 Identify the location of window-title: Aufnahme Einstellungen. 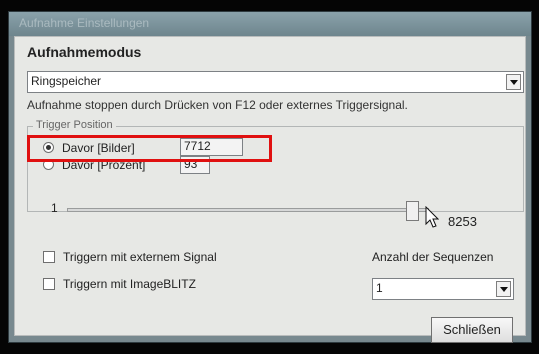
(84, 23).